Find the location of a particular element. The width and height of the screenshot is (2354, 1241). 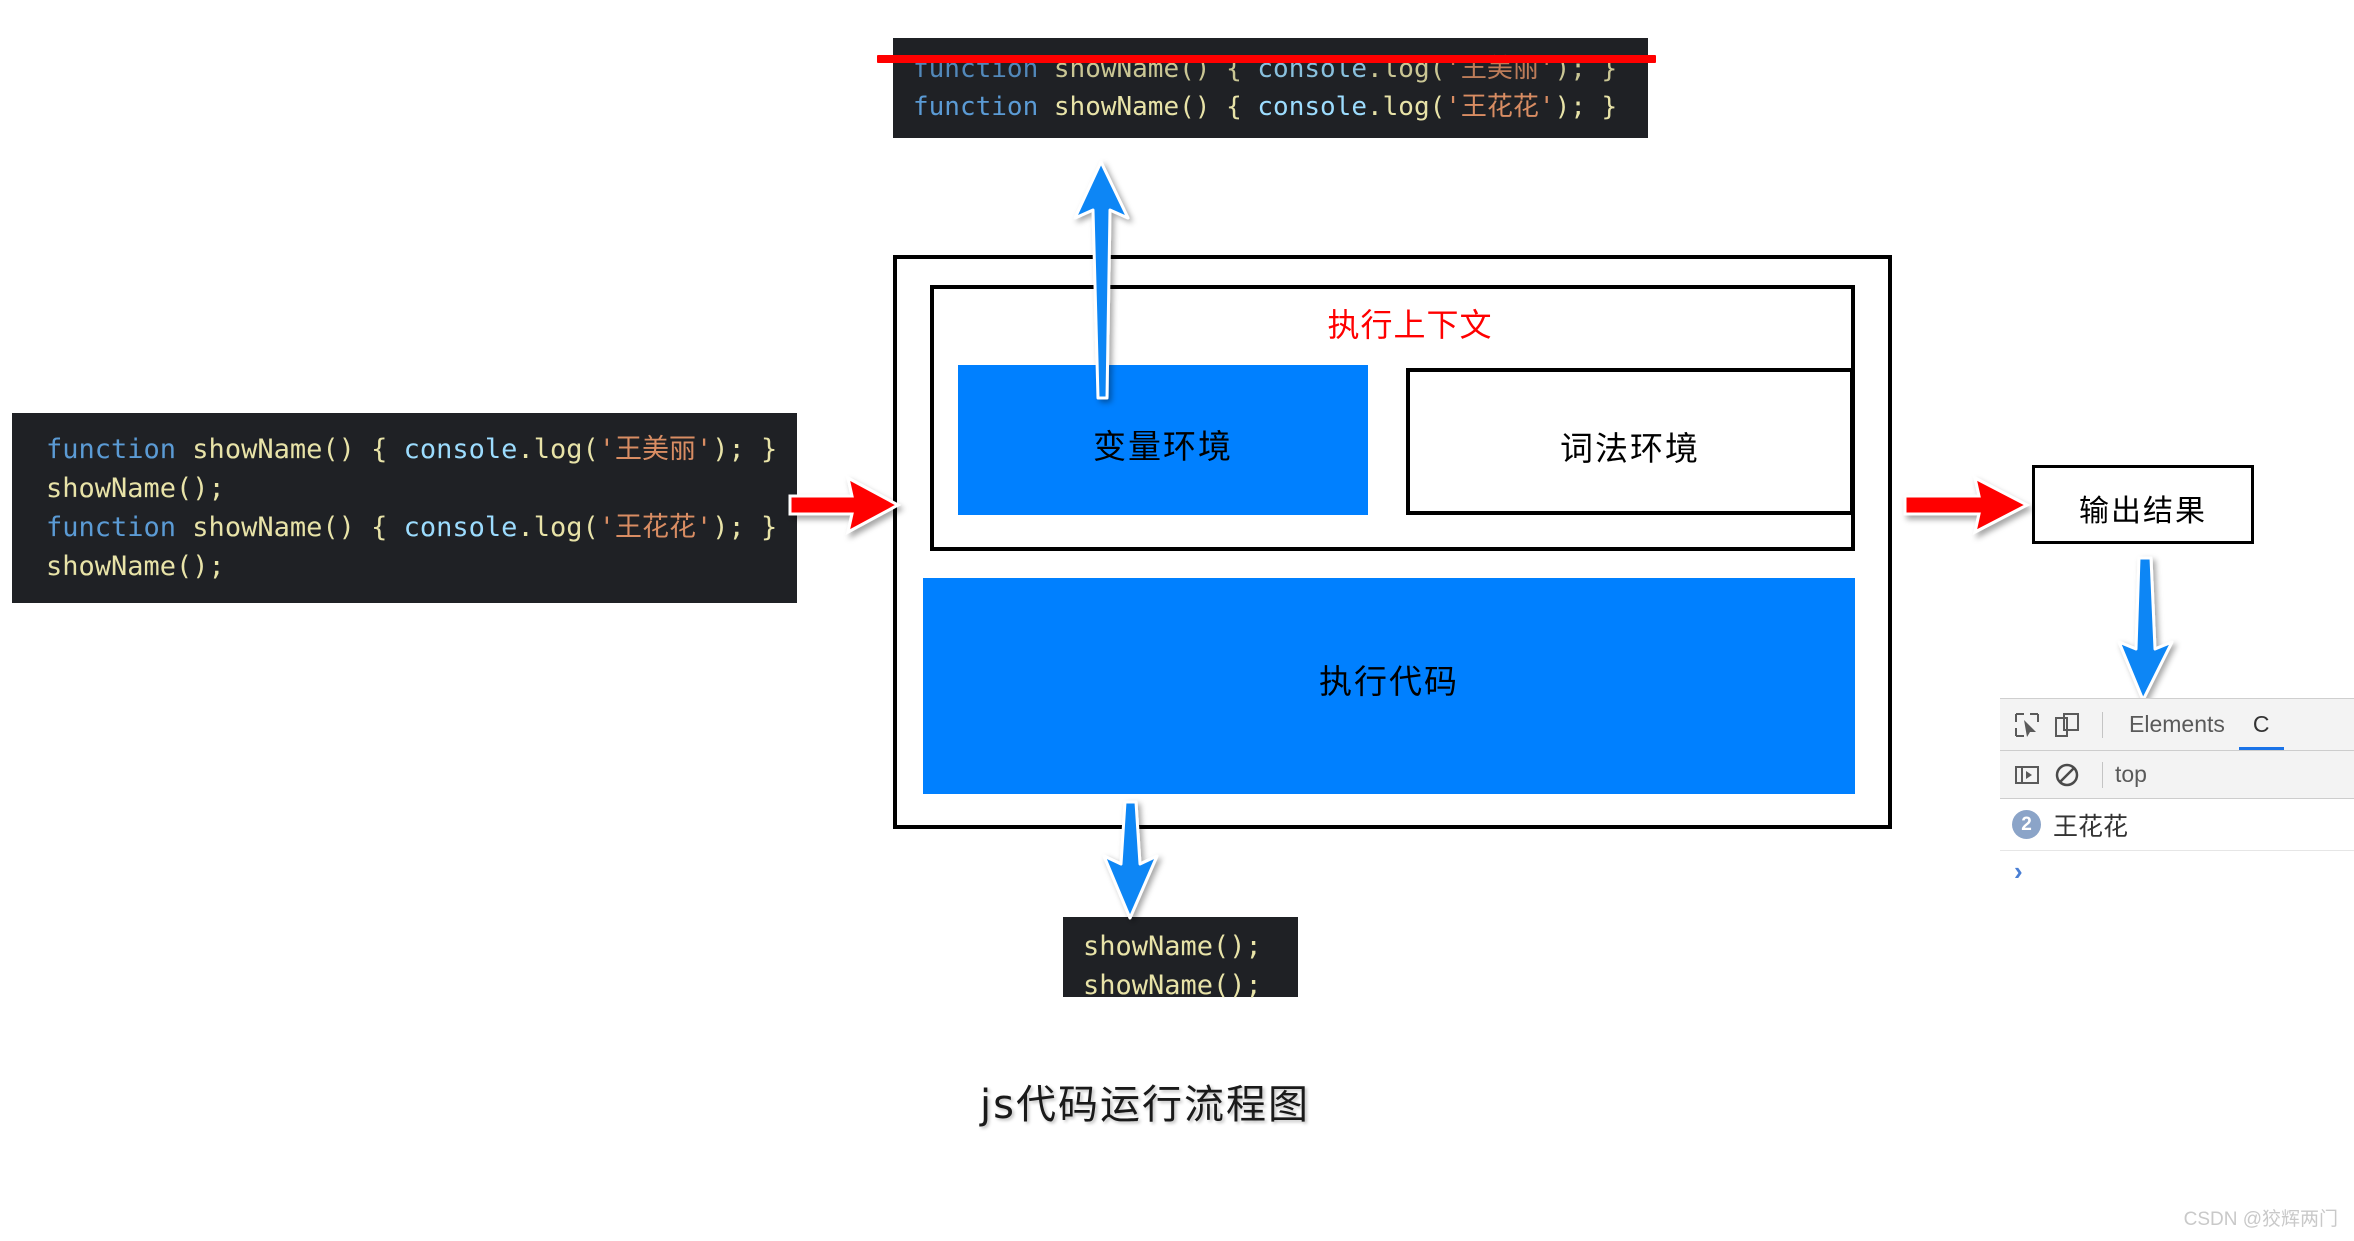

blue-arrow-varenv-to-topcode is located at coordinates (1101, 280).